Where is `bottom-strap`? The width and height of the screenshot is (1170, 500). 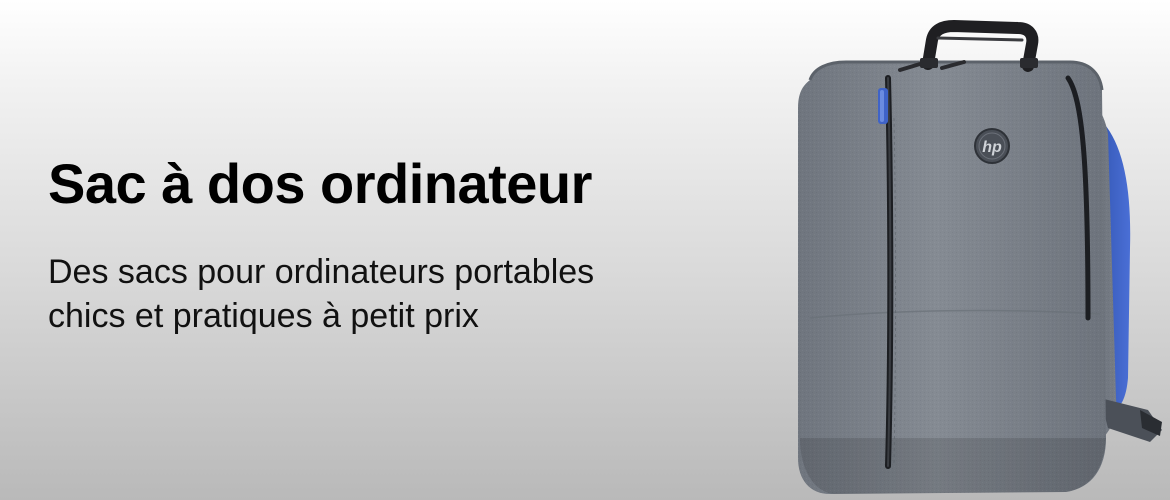
bottom-strap is located at coordinates (1131, 420).